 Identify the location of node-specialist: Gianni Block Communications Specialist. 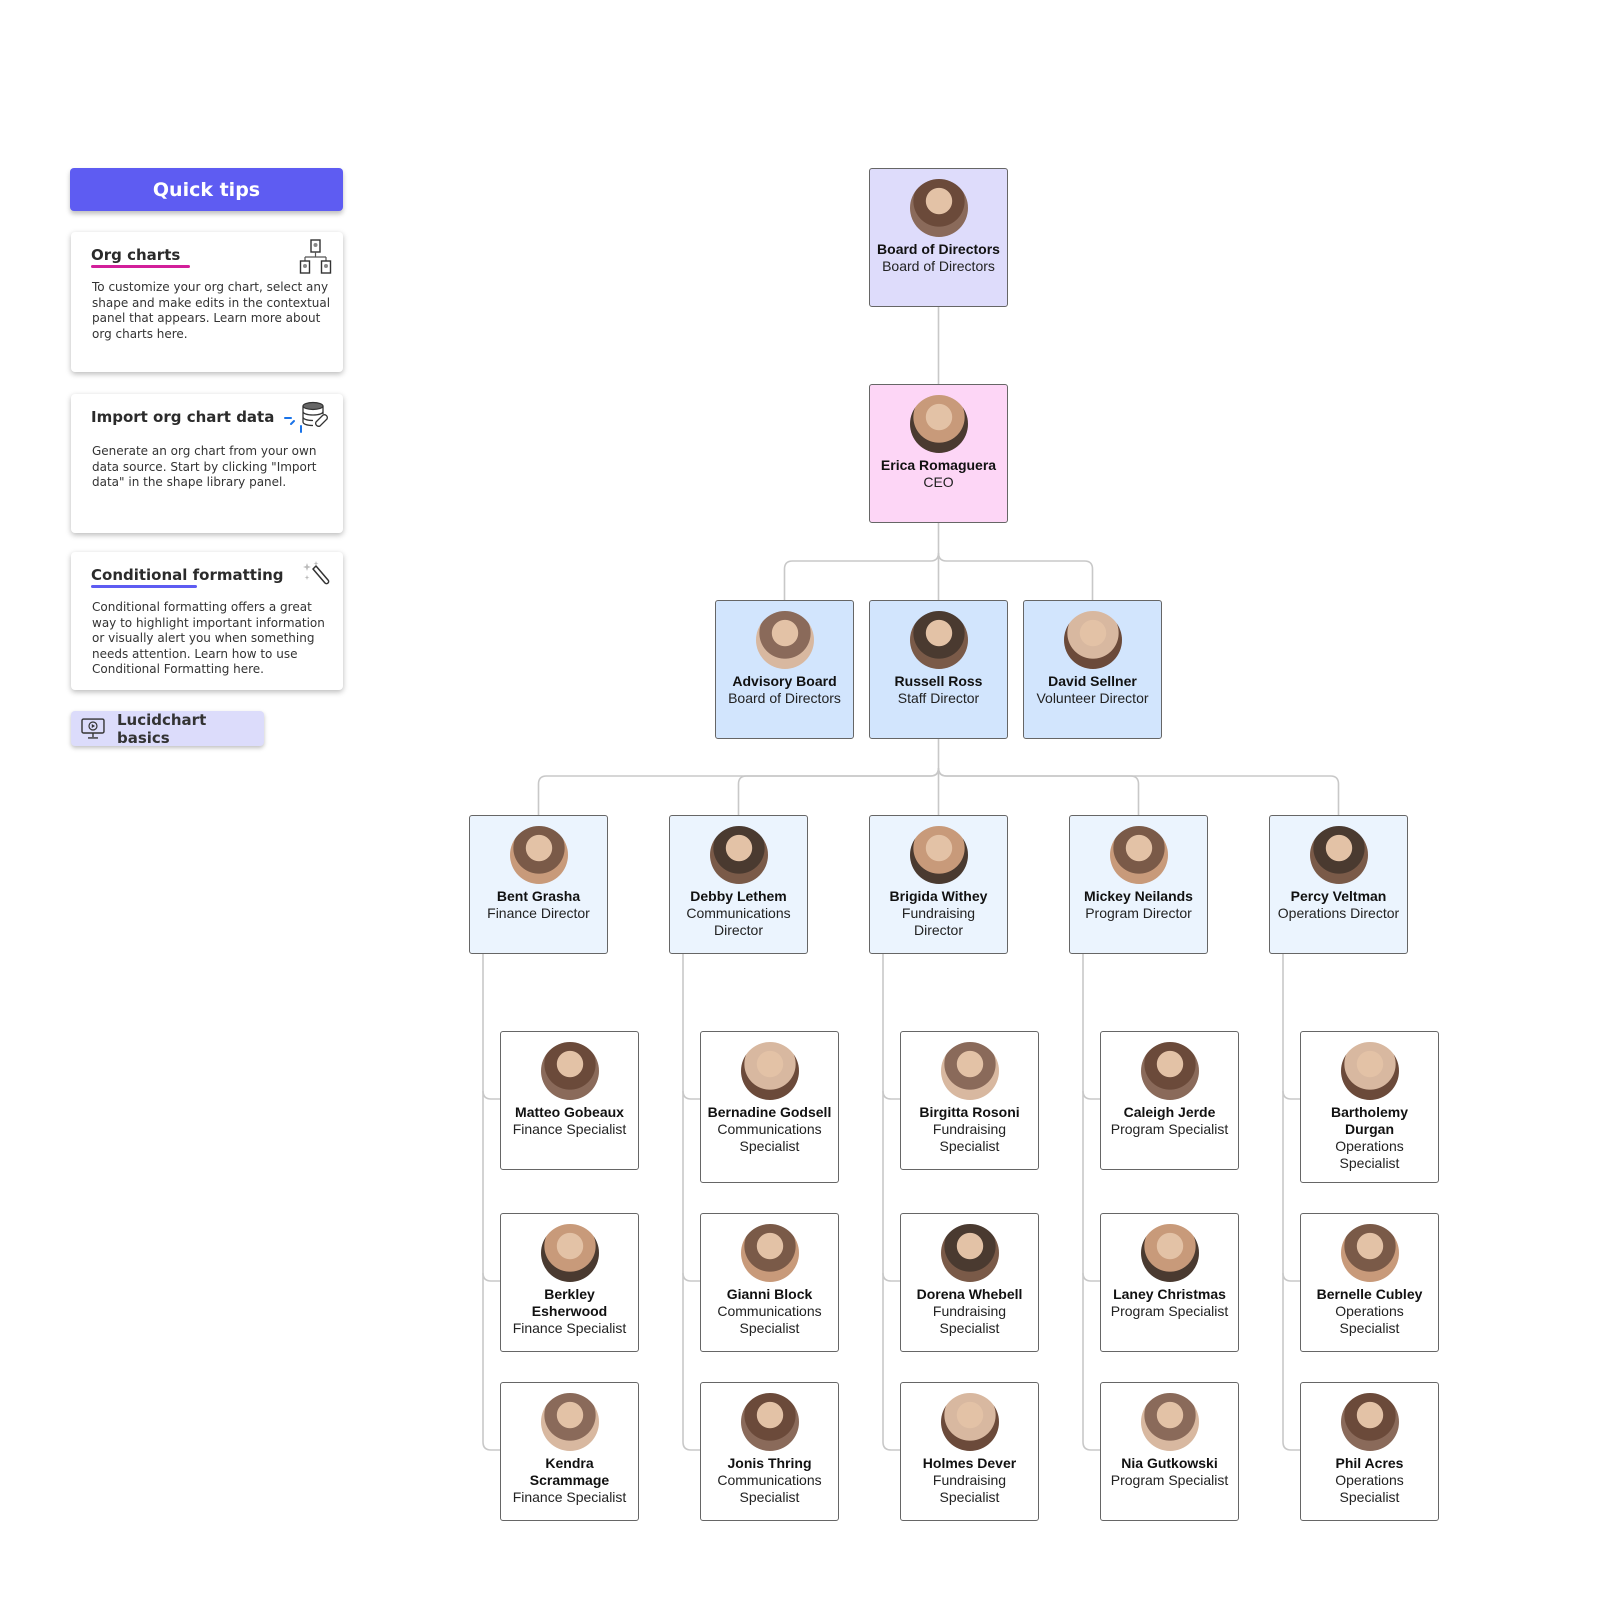
(769, 1282).